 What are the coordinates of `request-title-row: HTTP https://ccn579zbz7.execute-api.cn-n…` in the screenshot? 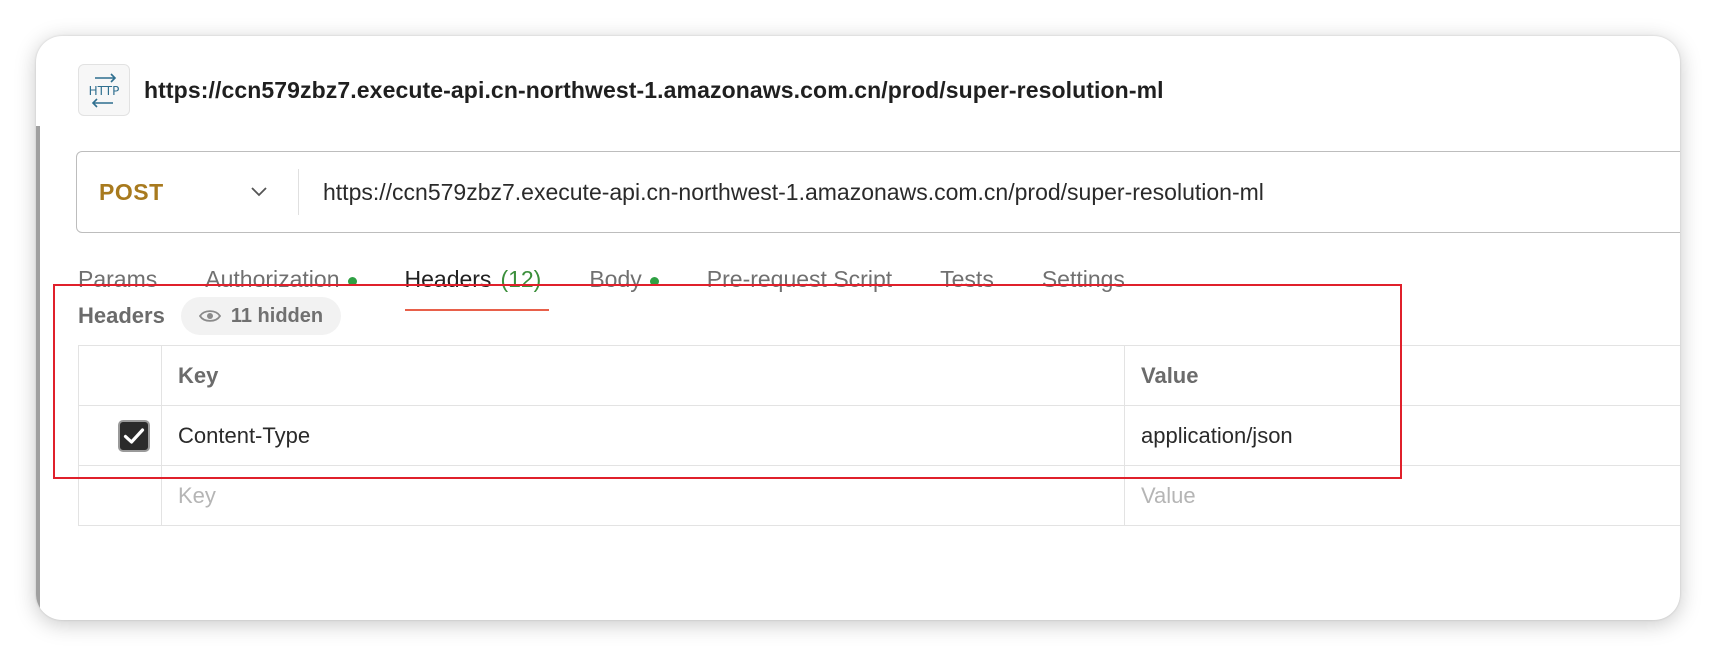 It's located at (621, 90).